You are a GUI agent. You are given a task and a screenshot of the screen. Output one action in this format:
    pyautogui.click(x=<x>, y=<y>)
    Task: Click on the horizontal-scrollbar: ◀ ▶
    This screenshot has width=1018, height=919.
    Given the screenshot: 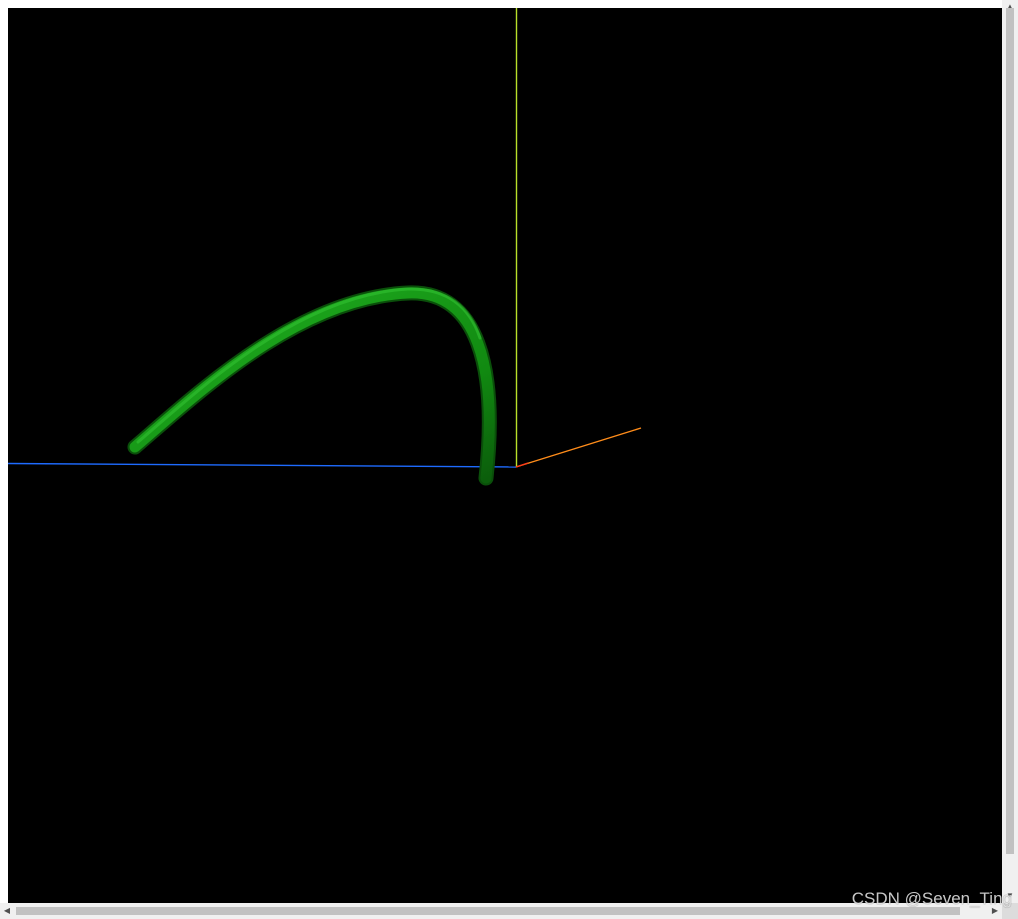 What is the action you would take?
    pyautogui.click(x=501, y=911)
    